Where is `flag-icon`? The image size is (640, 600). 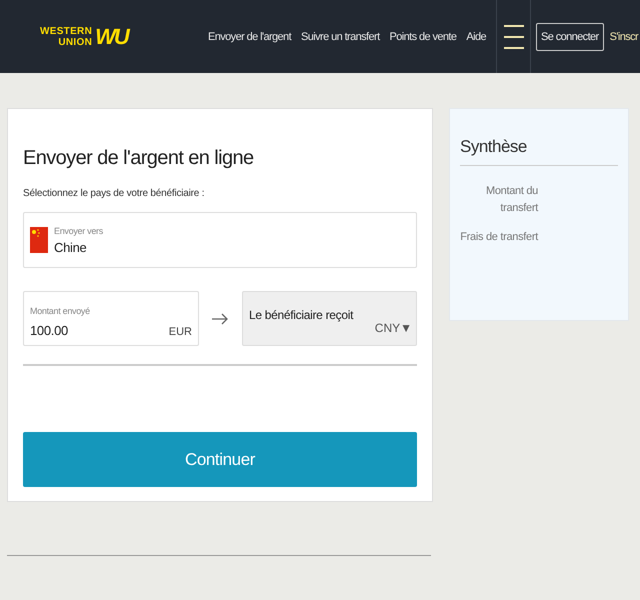
flag-icon is located at coordinates (39, 240).